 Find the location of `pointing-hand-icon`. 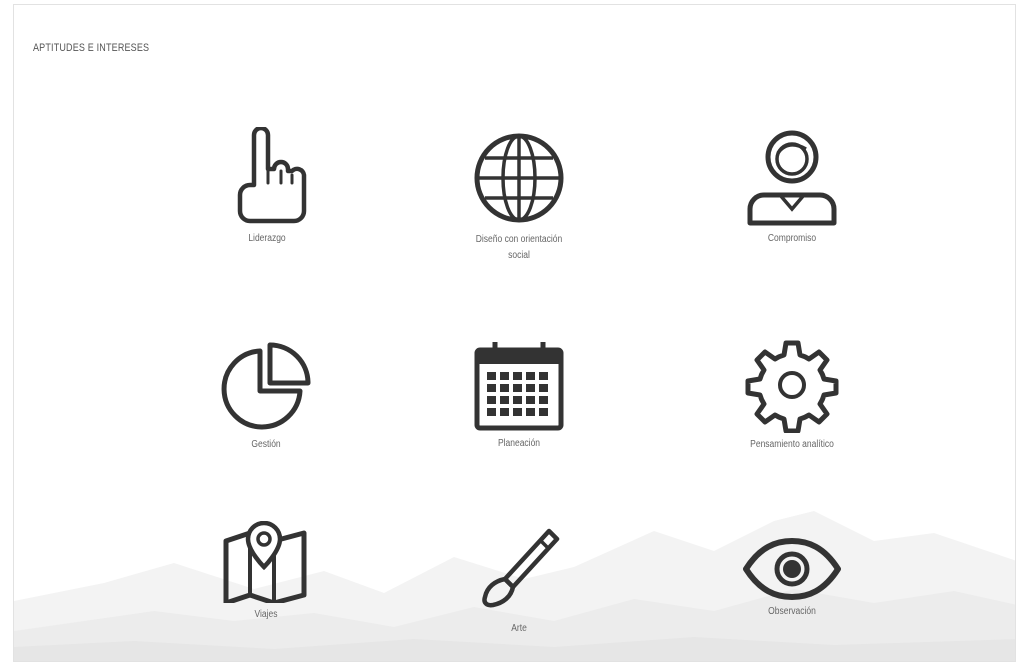

pointing-hand-icon is located at coordinates (272, 175).